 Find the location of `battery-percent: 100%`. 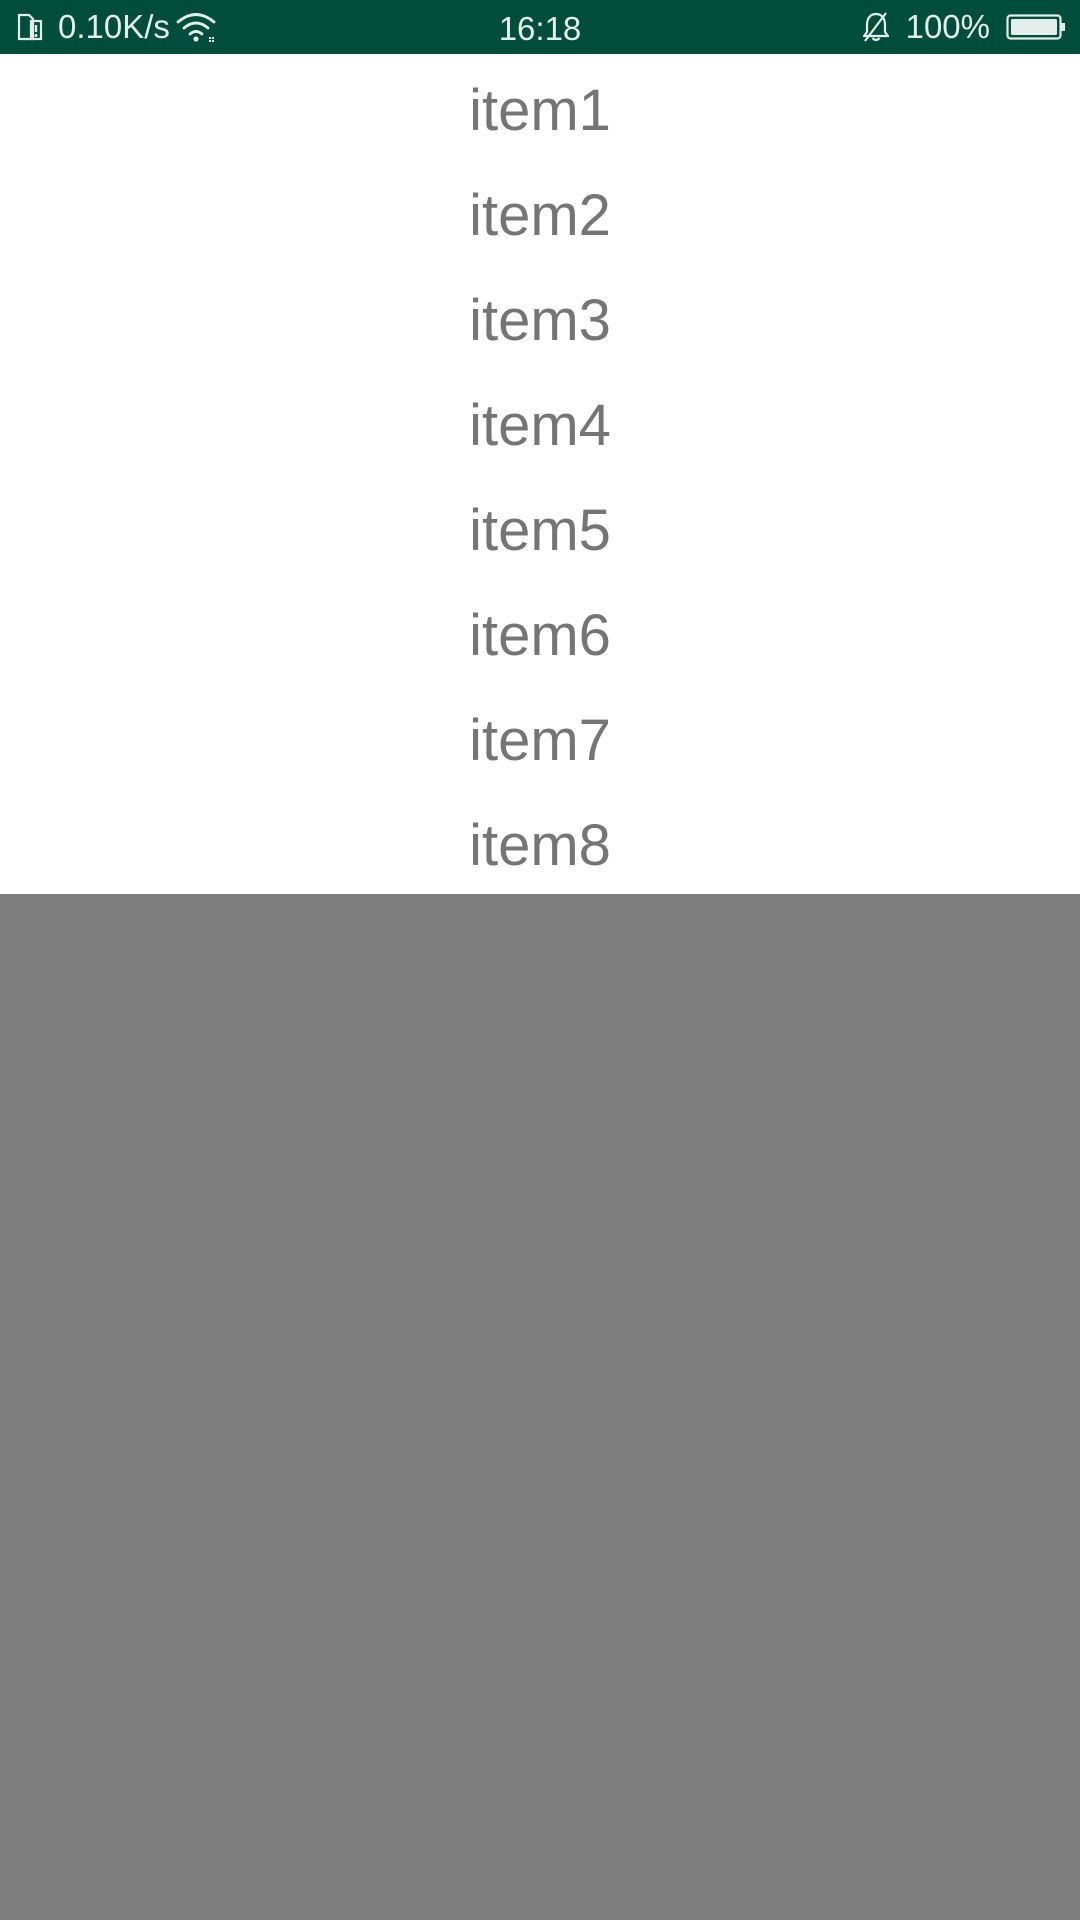

battery-percent: 100% is located at coordinates (947, 26).